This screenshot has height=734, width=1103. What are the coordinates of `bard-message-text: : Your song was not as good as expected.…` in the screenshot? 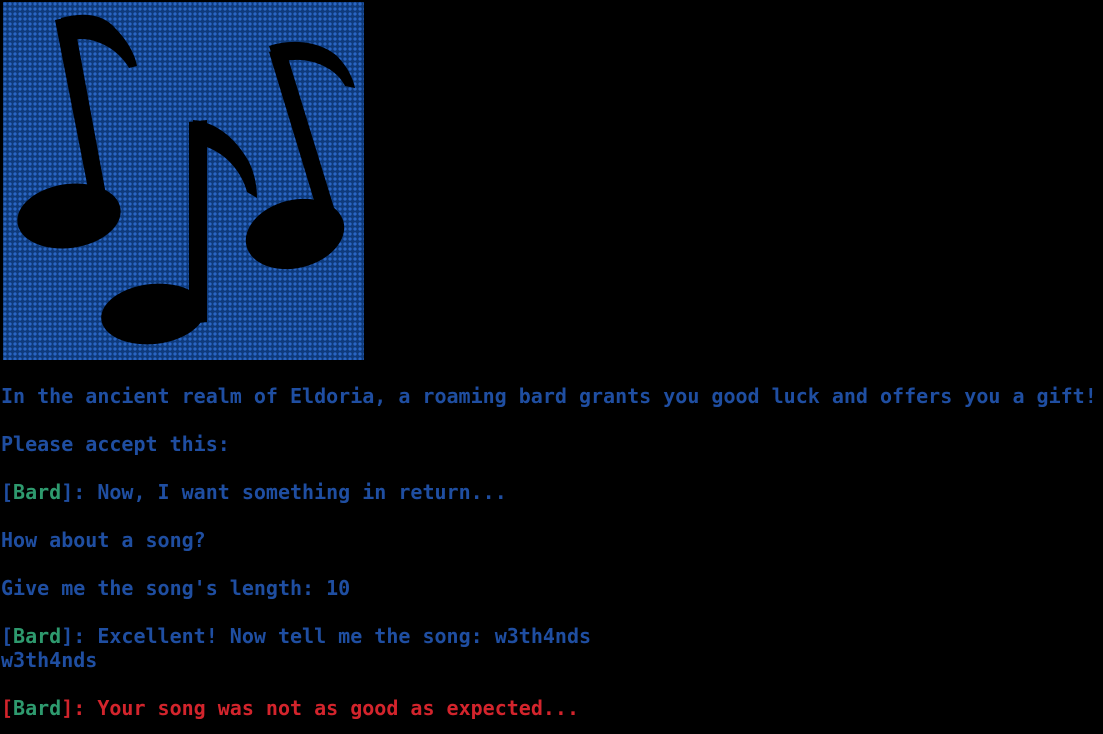 It's located at (326, 708).